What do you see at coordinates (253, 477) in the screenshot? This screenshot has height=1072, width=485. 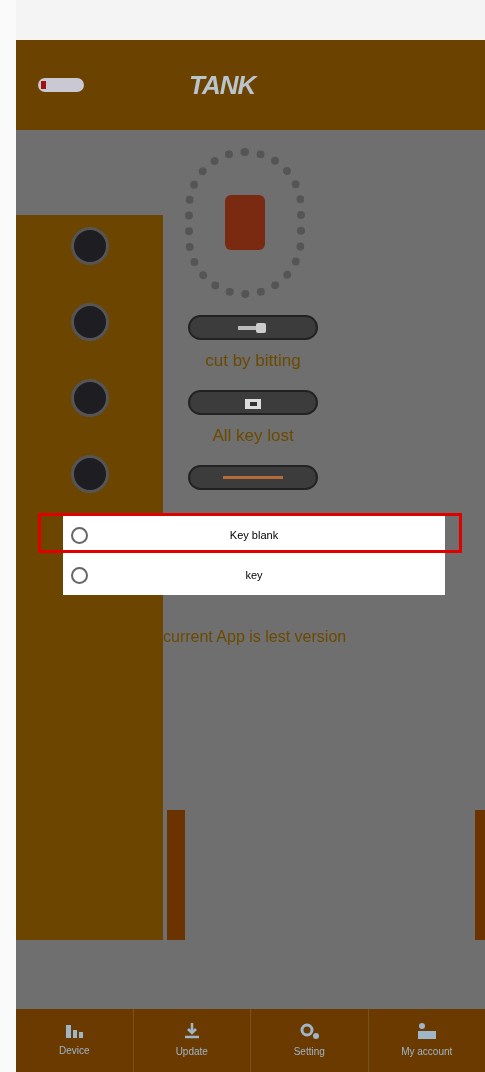 I see `bar-icon` at bounding box center [253, 477].